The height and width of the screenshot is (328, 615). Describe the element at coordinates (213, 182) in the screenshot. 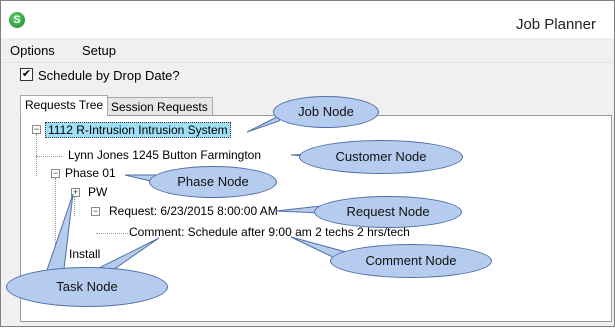

I see `phase-node-callout: Phase Node` at that location.